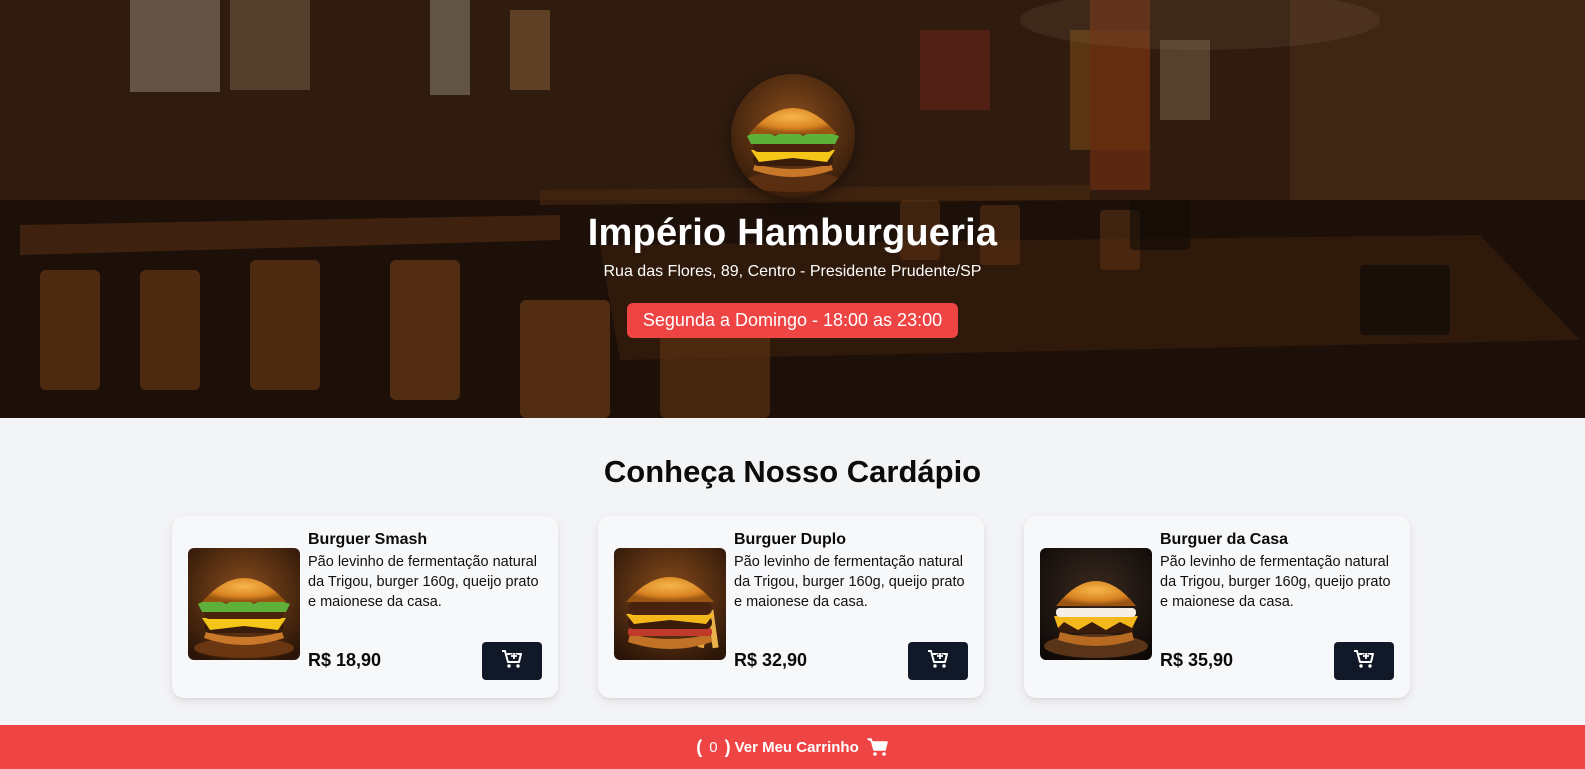 Image resolution: width=1585 pixels, height=769 pixels. I want to click on cart-icon, so click(877, 747).